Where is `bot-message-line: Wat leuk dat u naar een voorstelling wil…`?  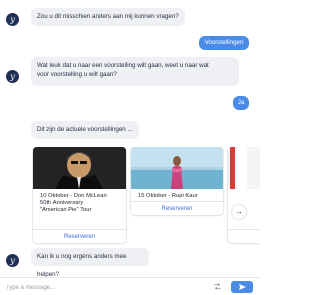 bot-message-line: Wat leuk dat u naar een voorstelling wil… is located at coordinates (123, 65).